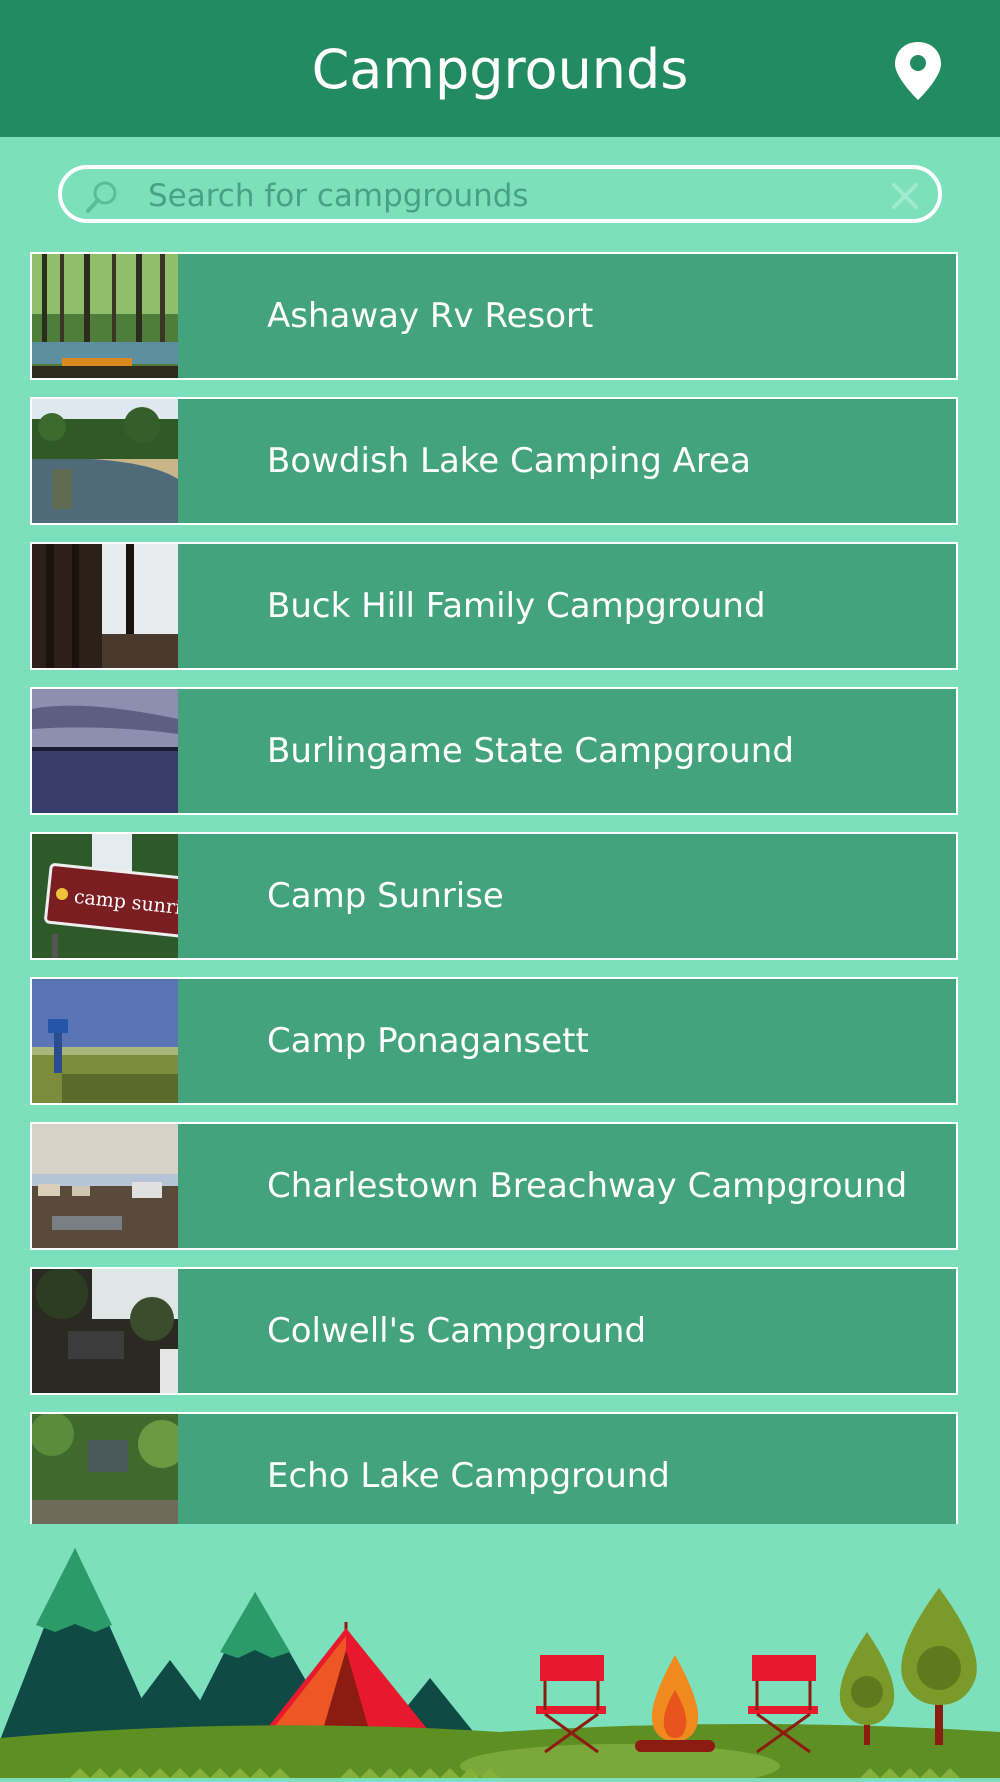 The image size is (1000, 1782). I want to click on list-item: Burlingame State Campground, so click(494, 751).